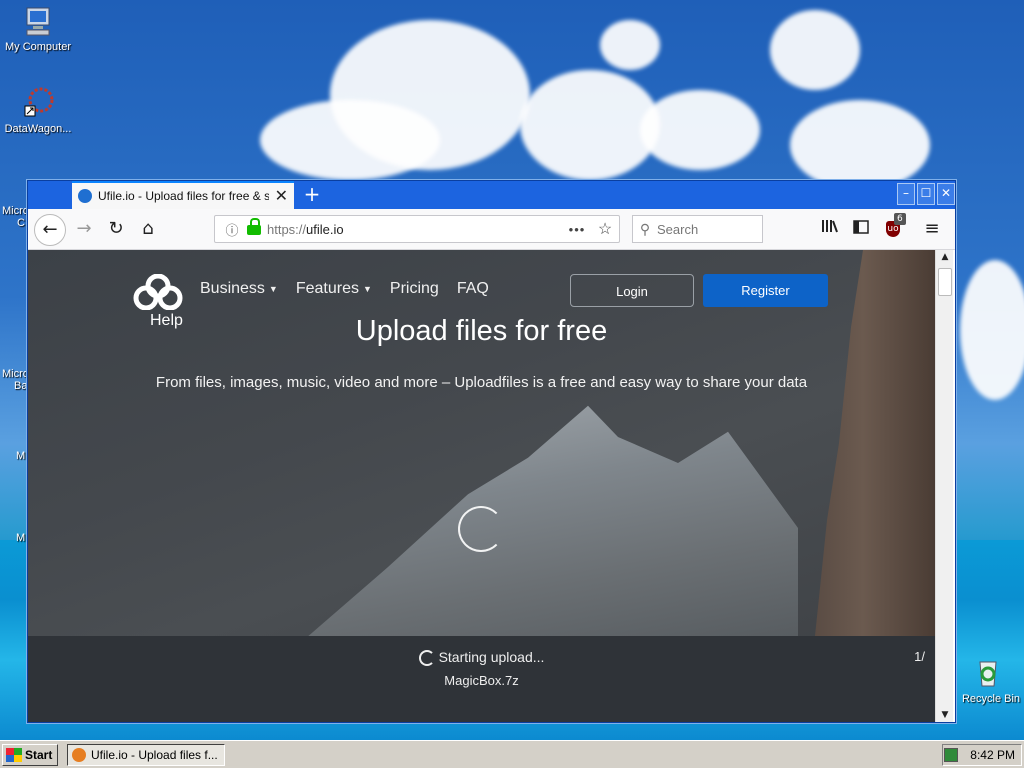 This screenshot has width=1024, height=768. Describe the element at coordinates (893, 228) in the screenshot. I see `ublock-icon: uo 6` at that location.